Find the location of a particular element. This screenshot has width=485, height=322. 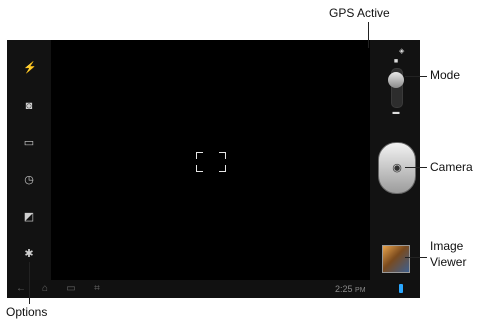

options-callout: Options is located at coordinates (27, 312).